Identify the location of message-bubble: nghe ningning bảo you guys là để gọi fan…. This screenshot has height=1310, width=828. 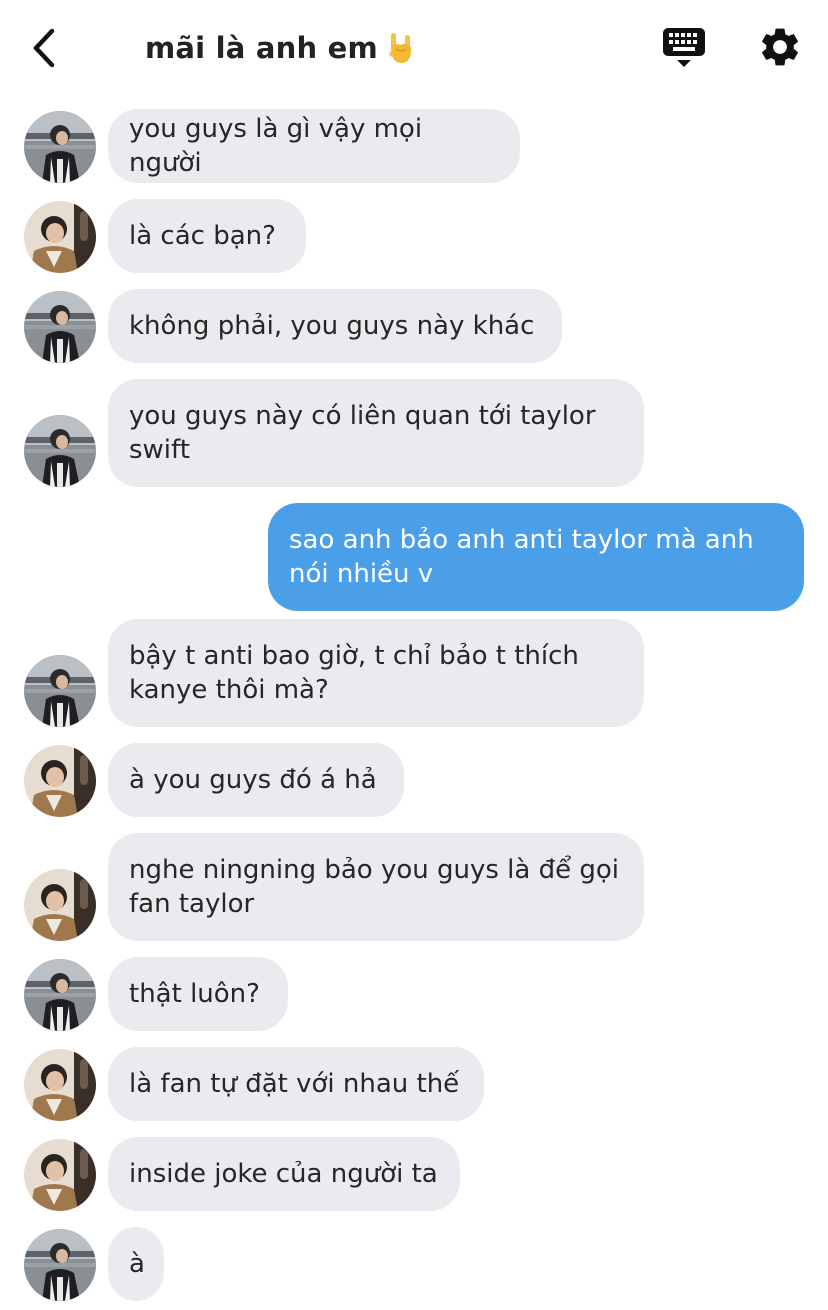
(376, 887).